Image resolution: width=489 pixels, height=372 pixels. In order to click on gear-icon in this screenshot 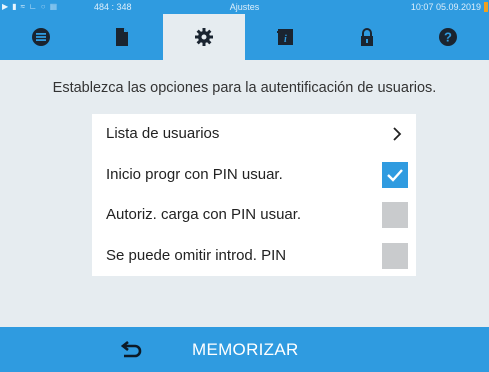, I will do `click(203, 37)`.